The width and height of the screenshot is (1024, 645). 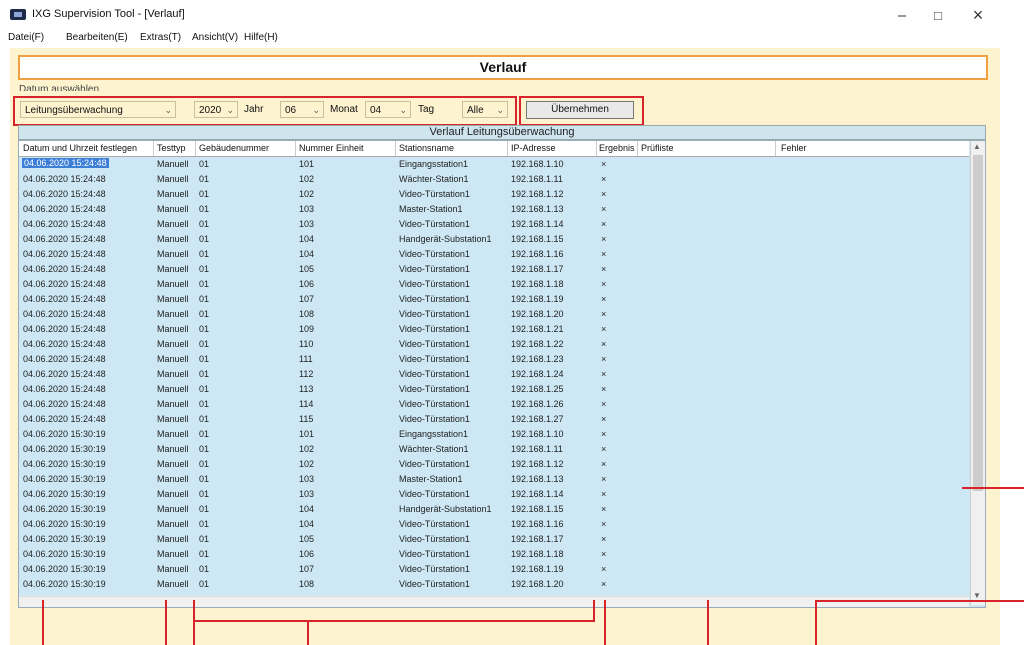 What do you see at coordinates (902, 15) in the screenshot?
I see `minimize-button: –` at bounding box center [902, 15].